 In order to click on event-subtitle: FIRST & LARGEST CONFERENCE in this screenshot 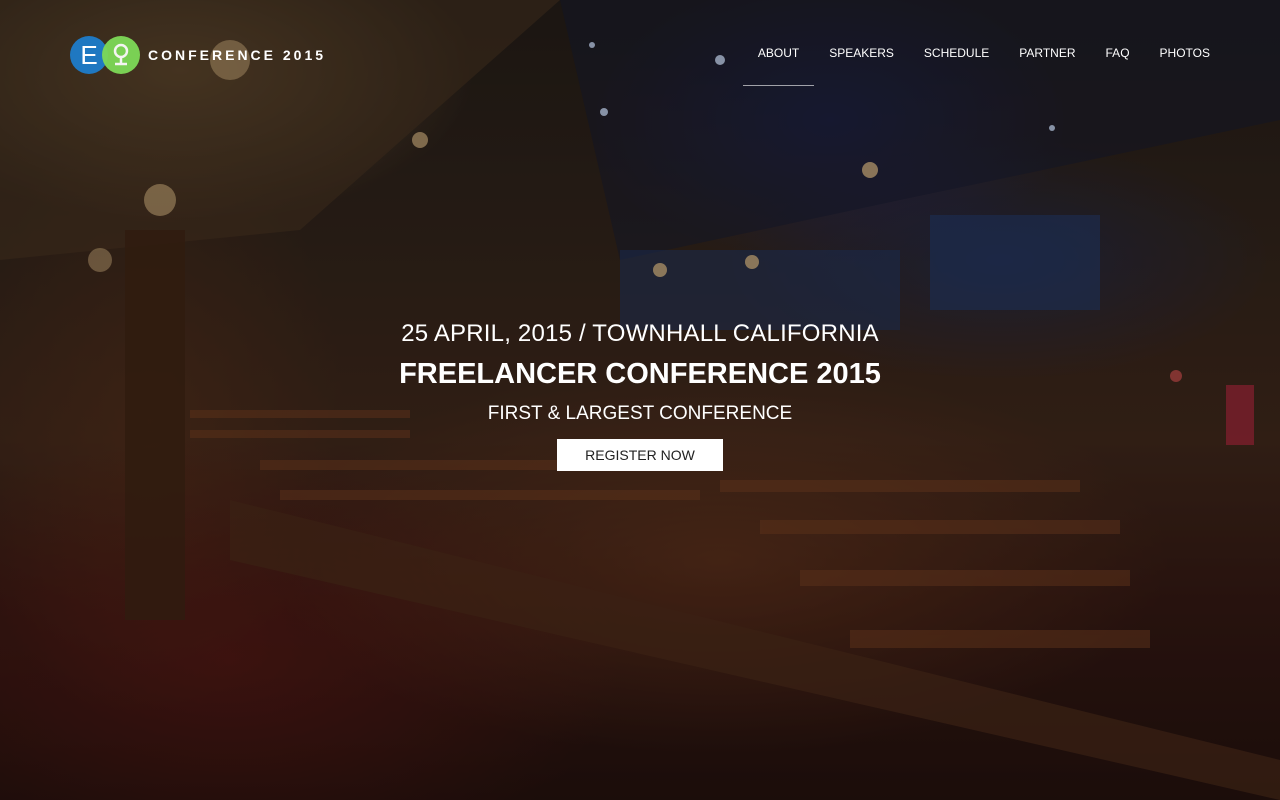, I will do `click(640, 413)`.